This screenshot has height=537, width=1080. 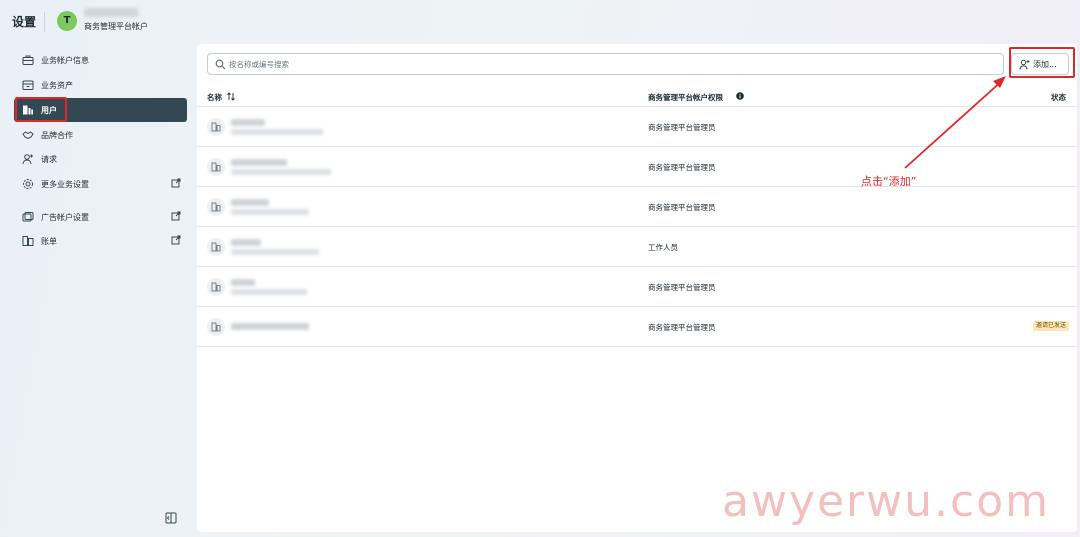 What do you see at coordinates (685, 97) in the screenshot?
I see `column-header-permission: 商务管理平台帐户权限` at bounding box center [685, 97].